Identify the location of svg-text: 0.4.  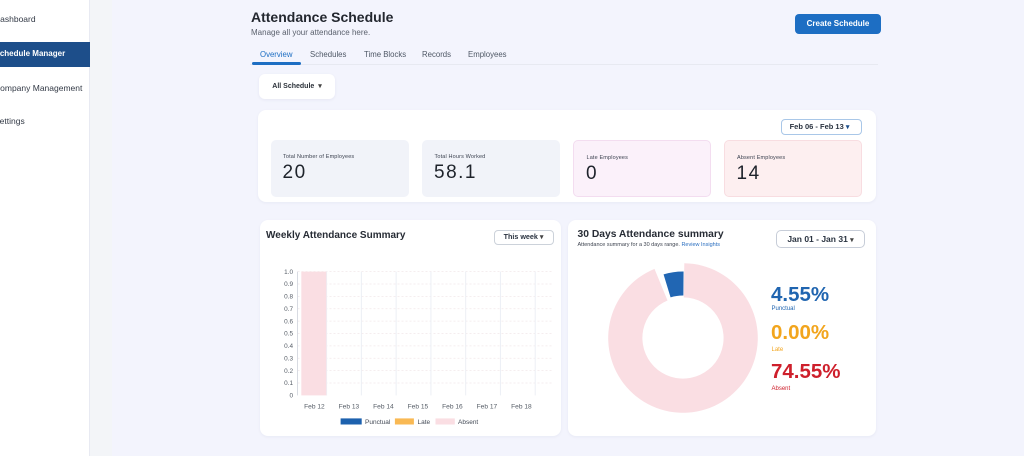
(288, 346).